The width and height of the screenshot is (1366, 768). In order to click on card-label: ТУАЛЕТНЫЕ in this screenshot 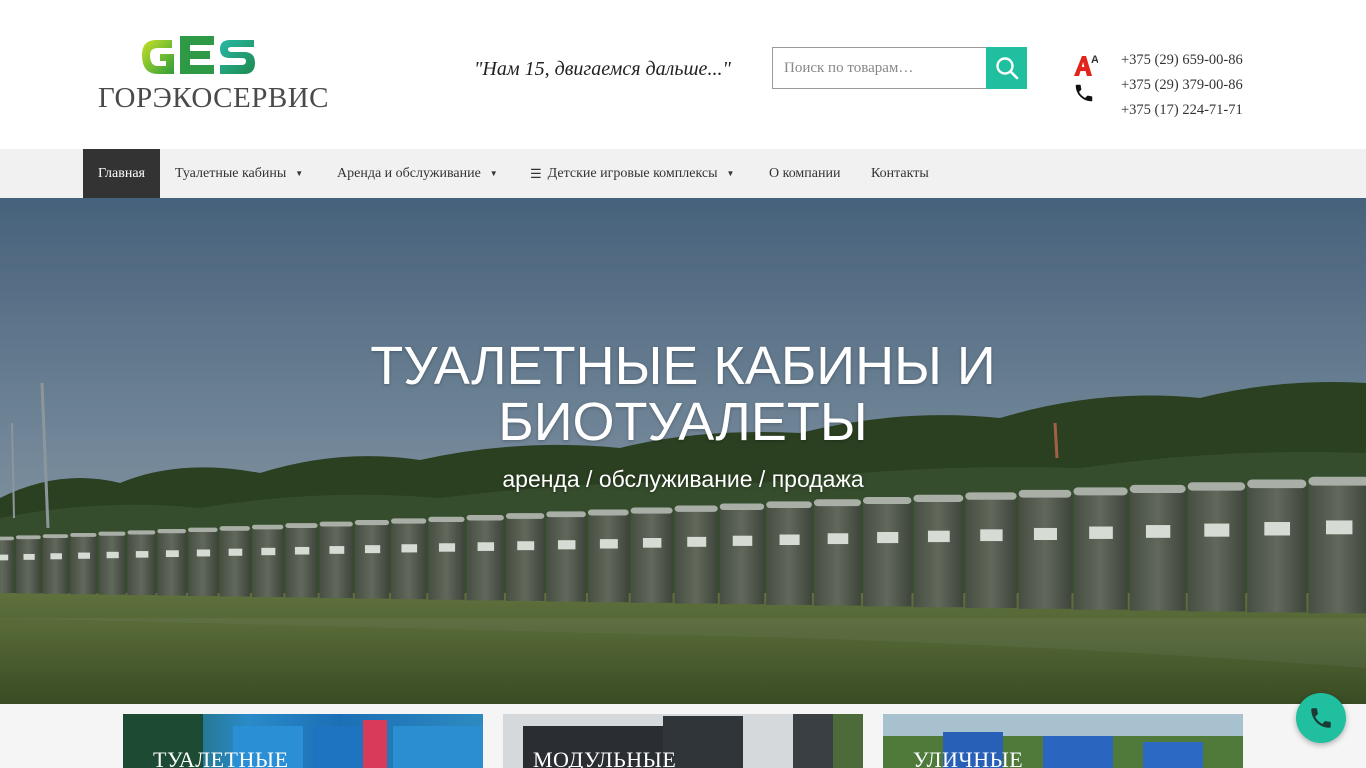, I will do `click(221, 757)`.